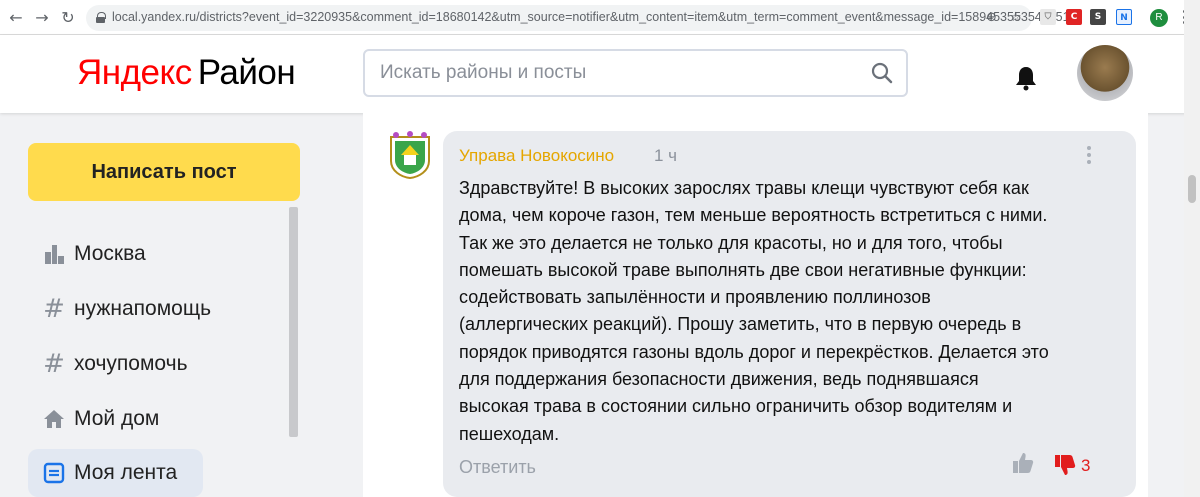 This screenshot has height=497, width=1200. I want to click on search-input, so click(615, 73).